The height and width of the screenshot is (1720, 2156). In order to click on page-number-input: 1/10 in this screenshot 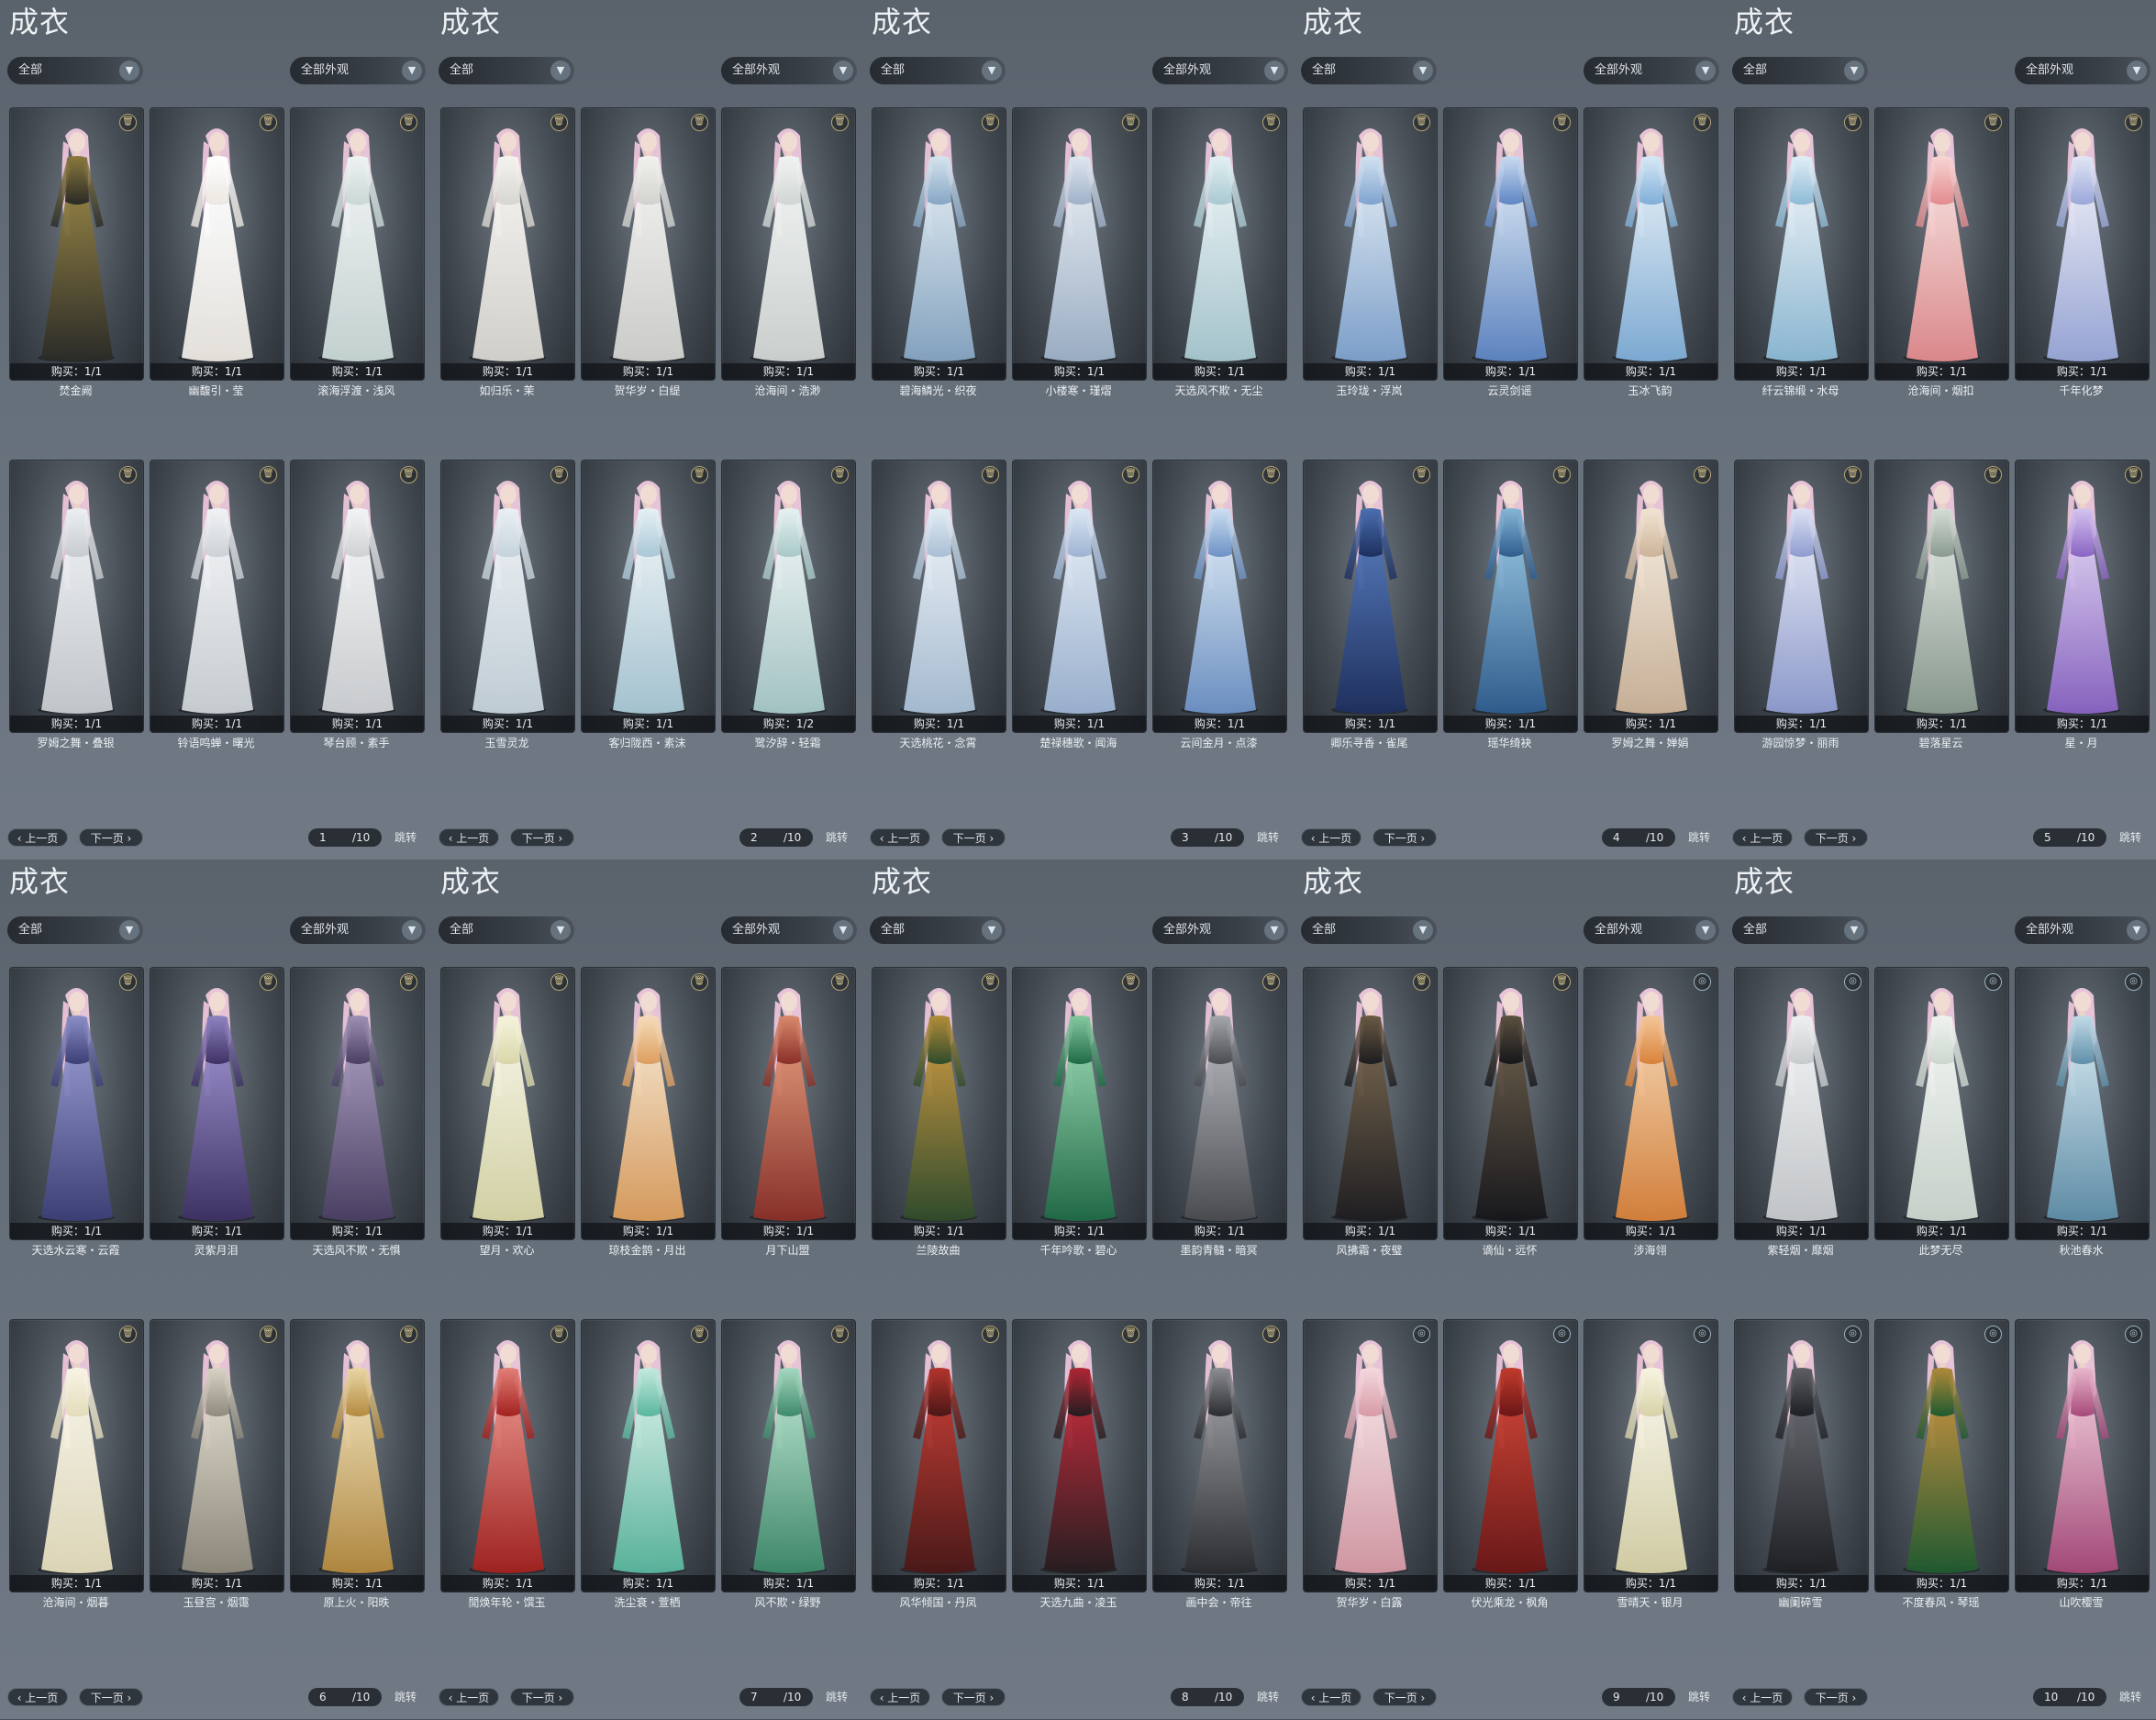, I will do `click(345, 837)`.